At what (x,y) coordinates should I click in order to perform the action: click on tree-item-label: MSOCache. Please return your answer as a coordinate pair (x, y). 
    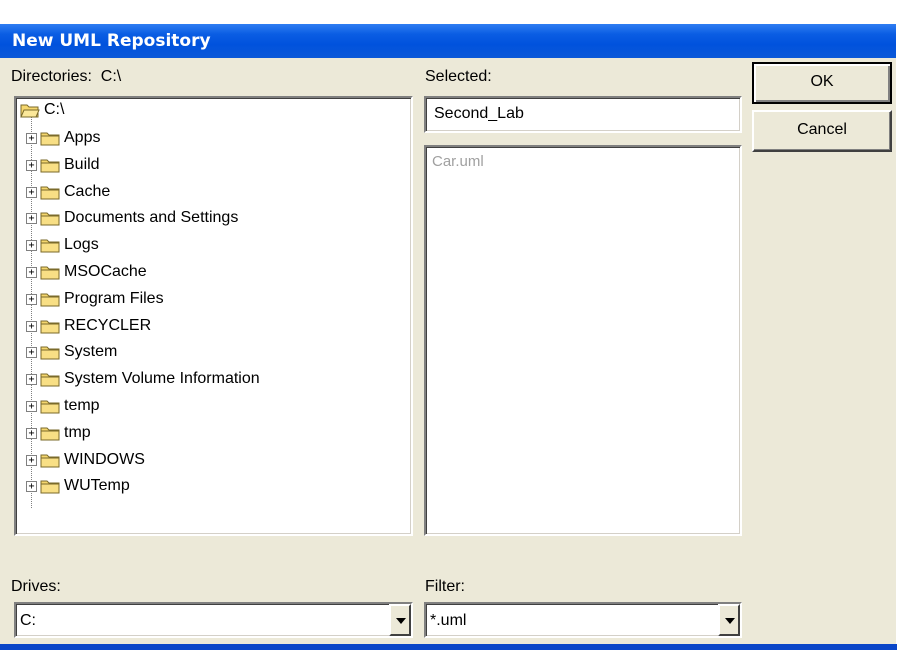
    Looking at the image, I should click on (105, 271).